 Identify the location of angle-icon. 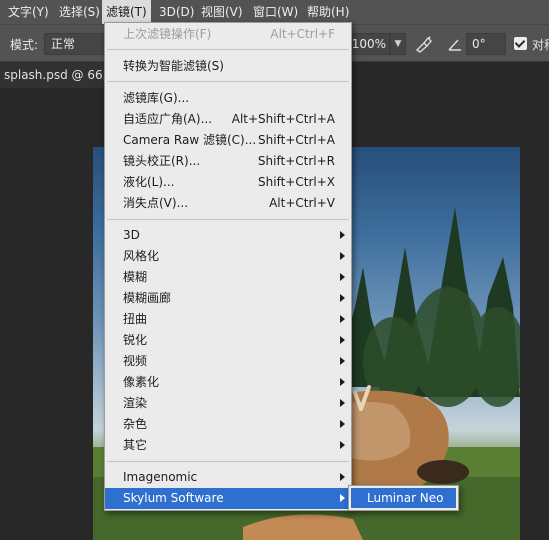
(454, 45).